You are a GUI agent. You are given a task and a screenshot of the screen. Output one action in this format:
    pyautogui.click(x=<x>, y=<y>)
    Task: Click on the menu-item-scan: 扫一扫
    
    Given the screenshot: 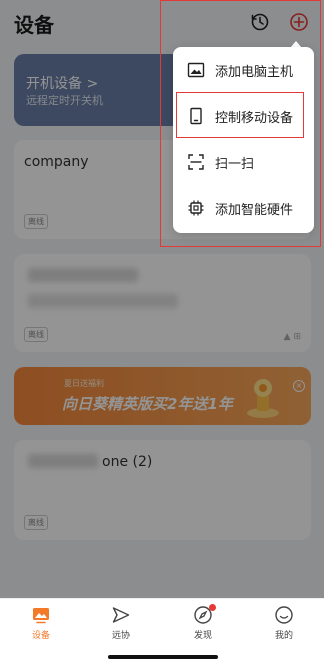 What is the action you would take?
    pyautogui.click(x=243, y=162)
    